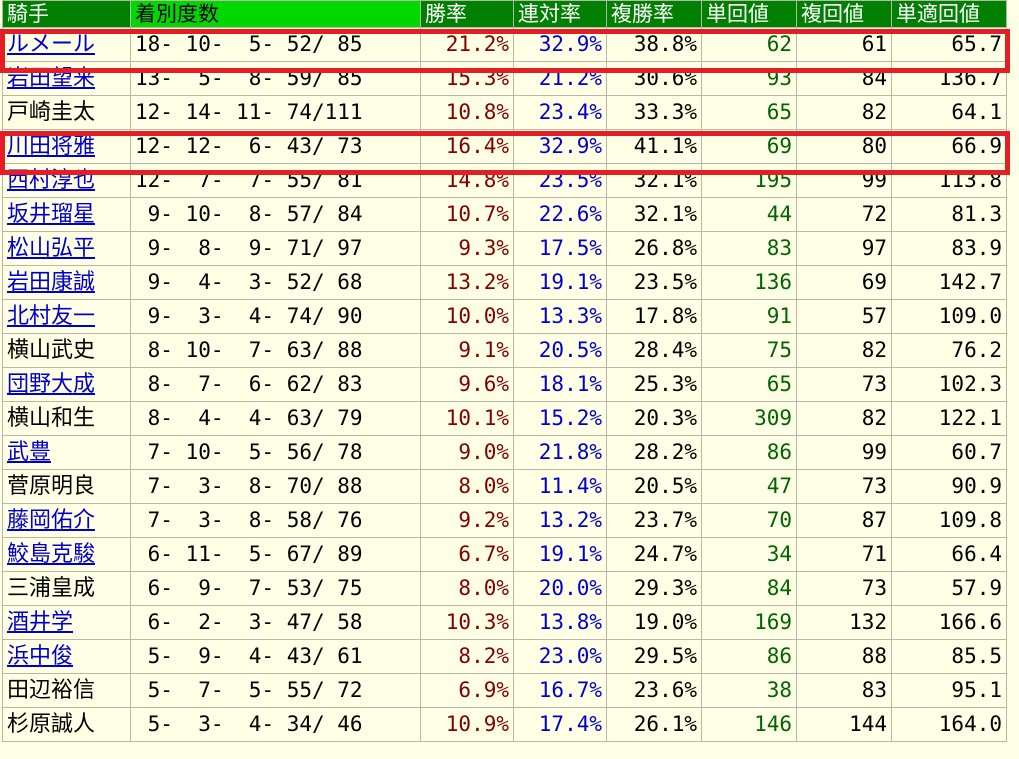  What do you see at coordinates (949, 14) in the screenshot?
I see `header-tanteki-value: 単適回値` at bounding box center [949, 14].